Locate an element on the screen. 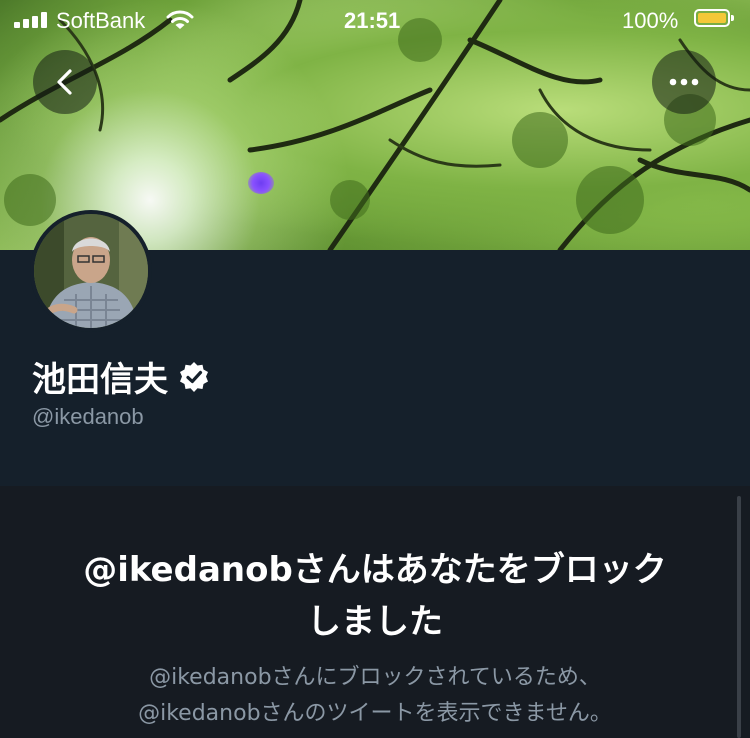 This screenshot has height=738, width=750. more-options-button is located at coordinates (684, 82).